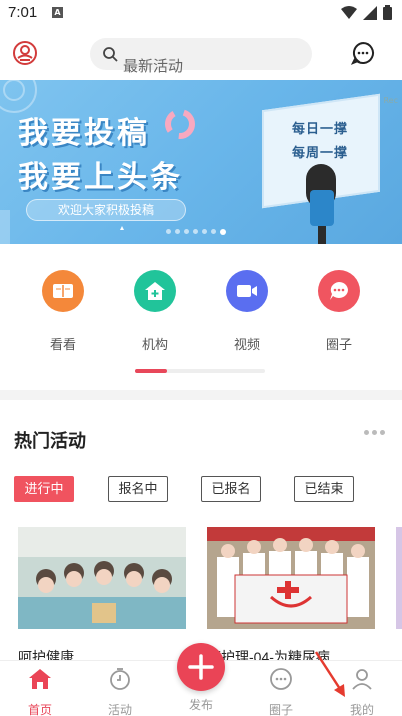 The image size is (402, 716). I want to click on app-logo-icon, so click(25, 53).